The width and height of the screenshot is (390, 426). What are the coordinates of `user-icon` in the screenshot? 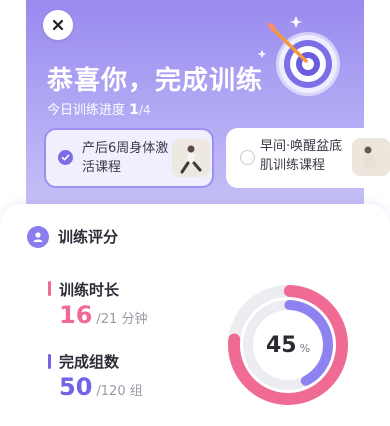 It's located at (38, 237).